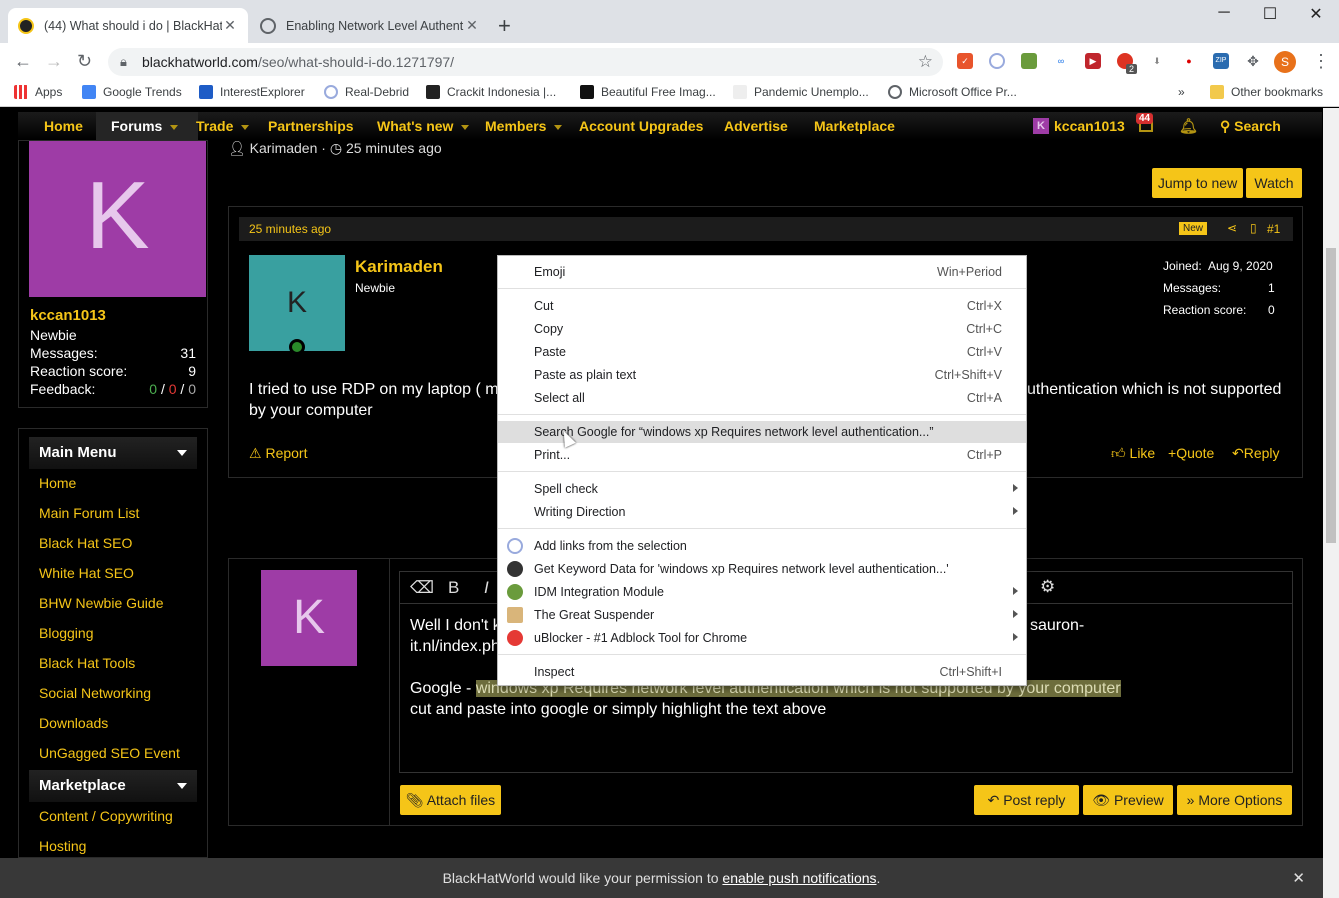 This screenshot has width=1339, height=898. What do you see at coordinates (1250, 126) in the screenshot?
I see `nav-search: ⚲ Search` at bounding box center [1250, 126].